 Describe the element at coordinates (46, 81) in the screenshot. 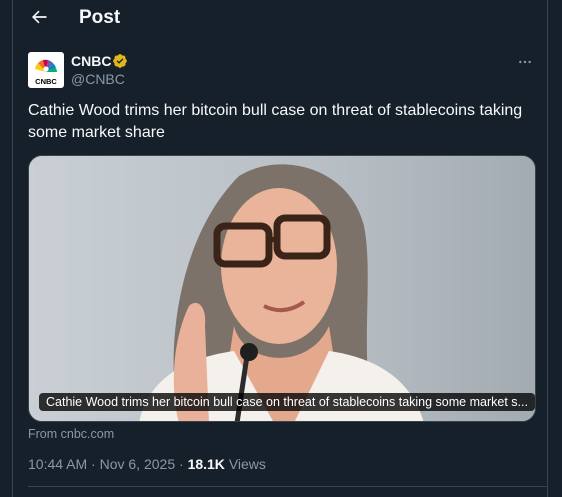

I see `svg-text: CNBC` at that location.